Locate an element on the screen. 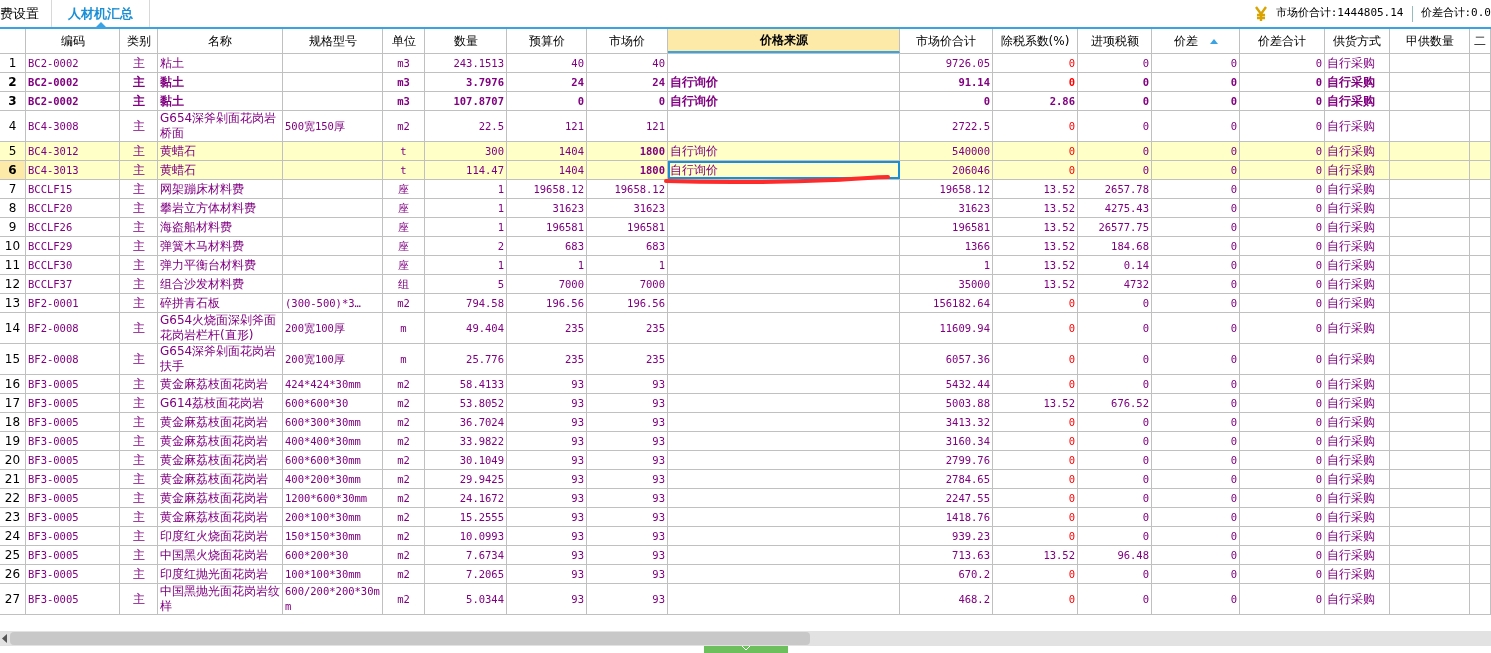 The image size is (1491, 653). name-cell: 黏土 is located at coordinates (172, 101).